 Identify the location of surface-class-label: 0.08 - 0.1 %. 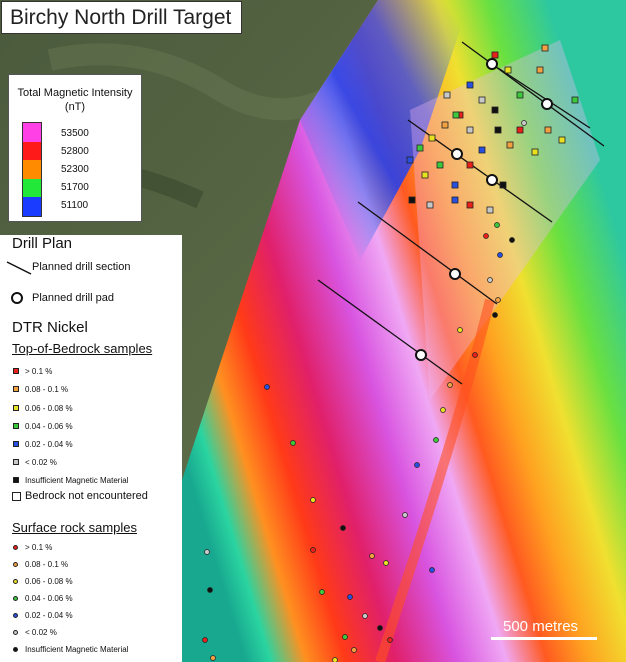
(47, 564).